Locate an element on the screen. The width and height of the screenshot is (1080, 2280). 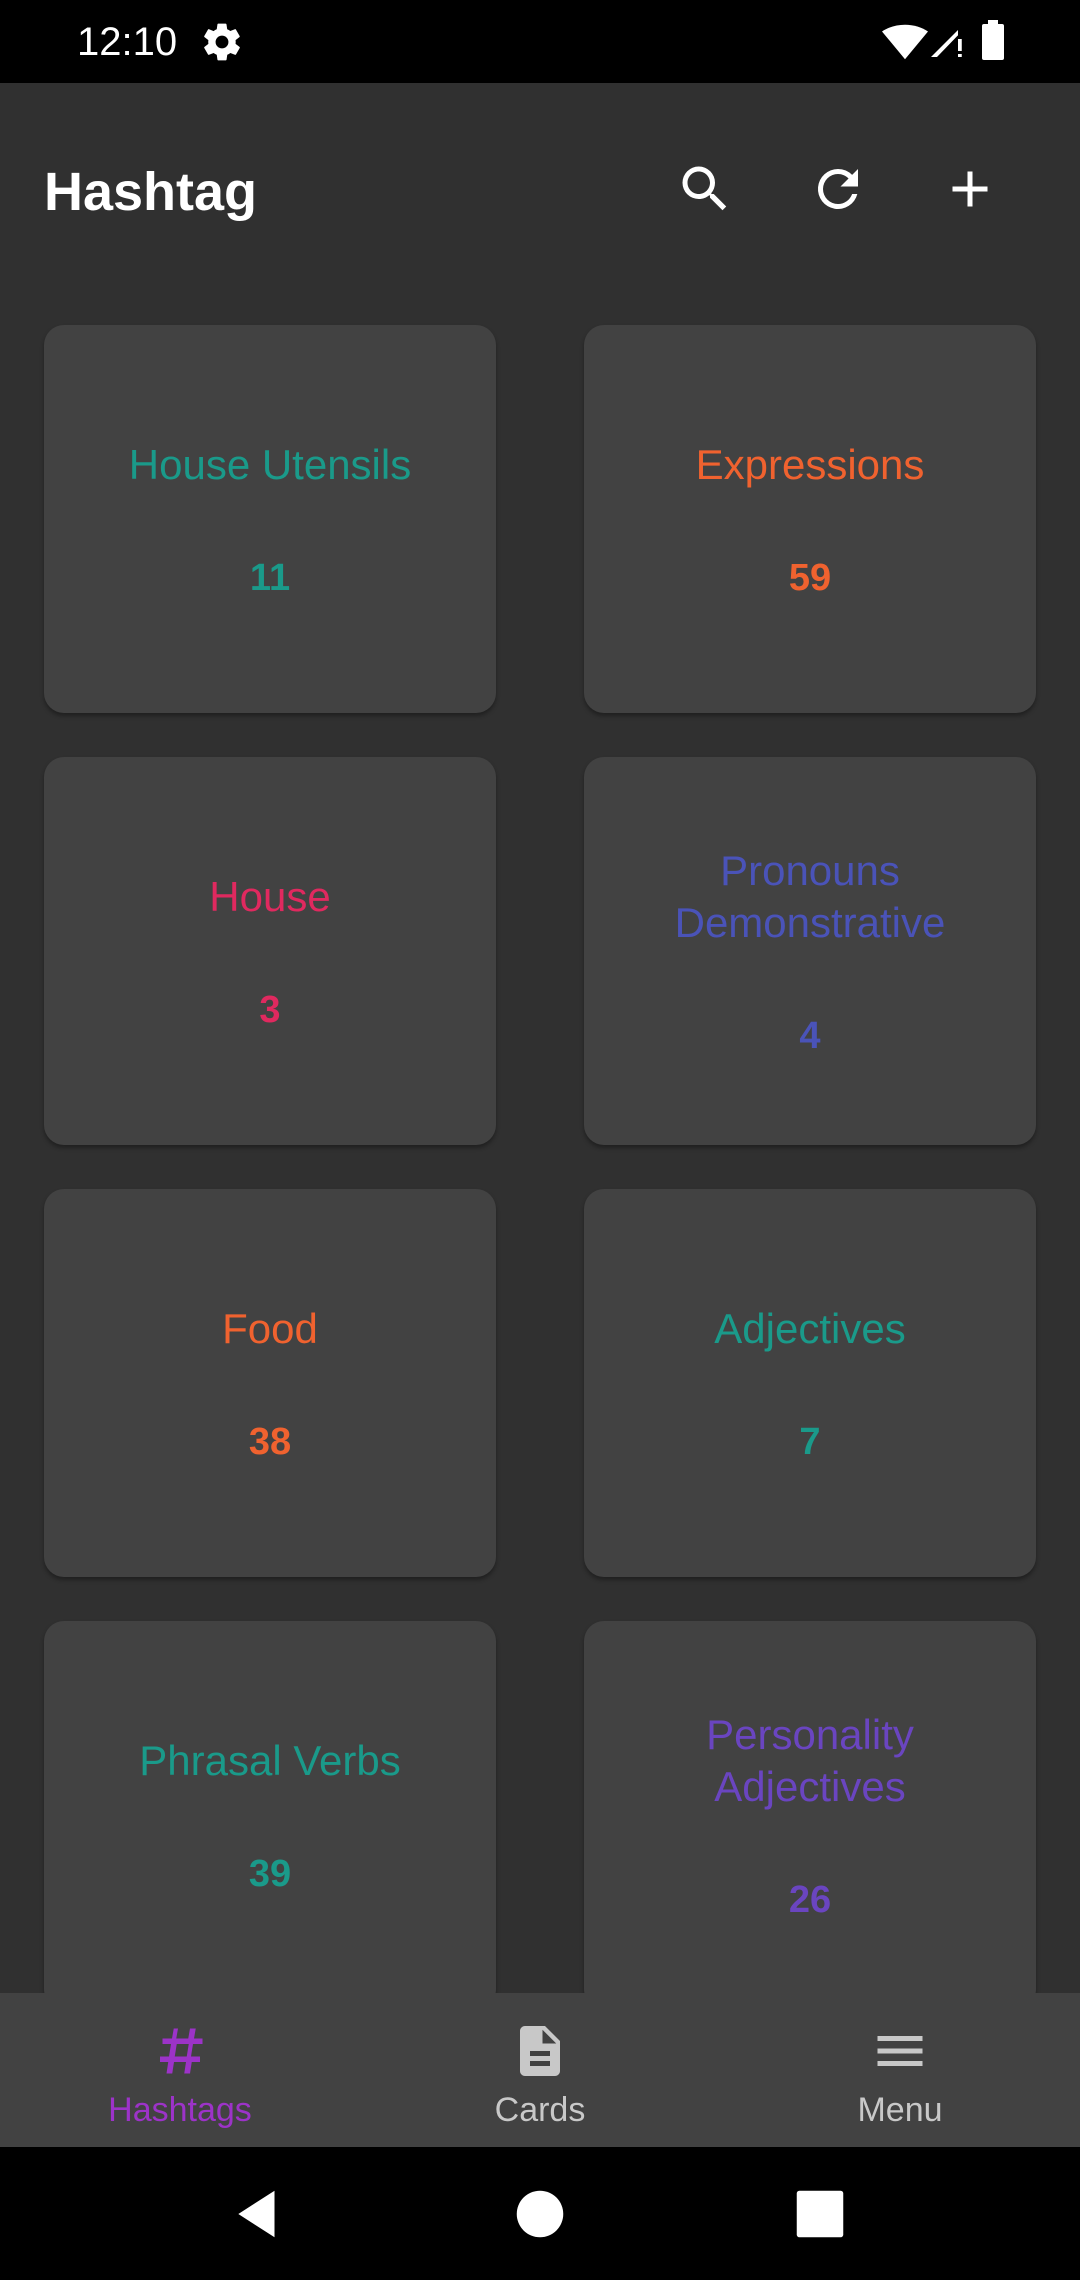
system-navigation-bar is located at coordinates (540, 2213).